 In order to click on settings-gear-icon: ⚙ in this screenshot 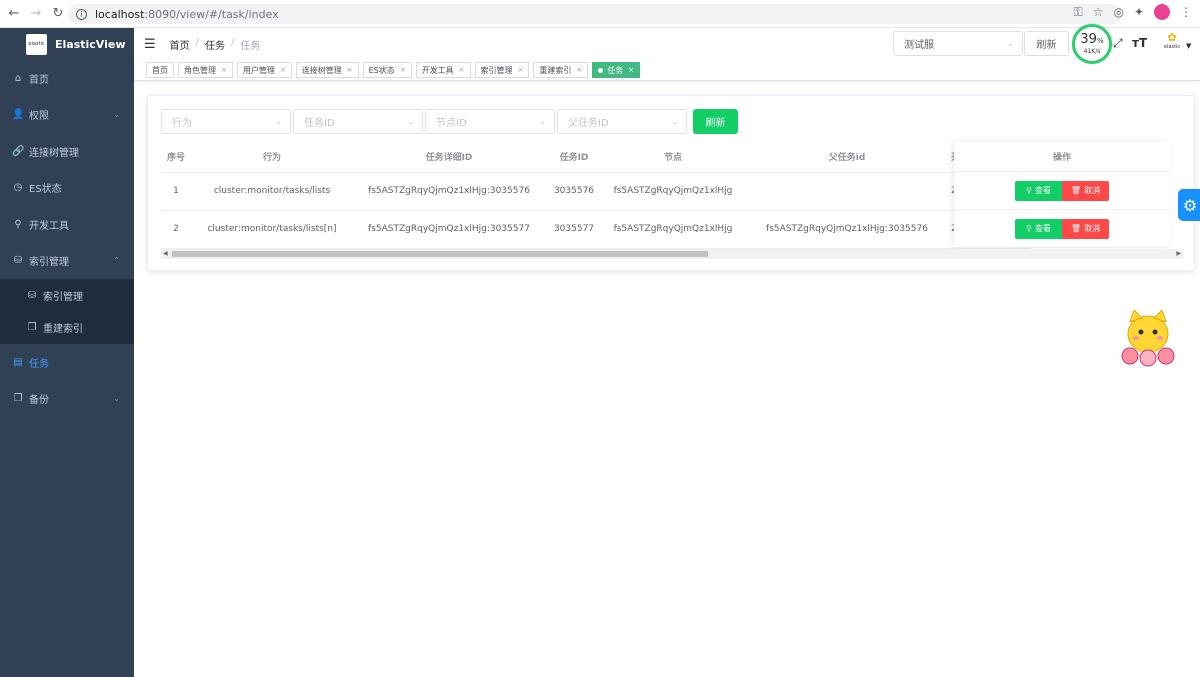, I will do `click(1189, 205)`.